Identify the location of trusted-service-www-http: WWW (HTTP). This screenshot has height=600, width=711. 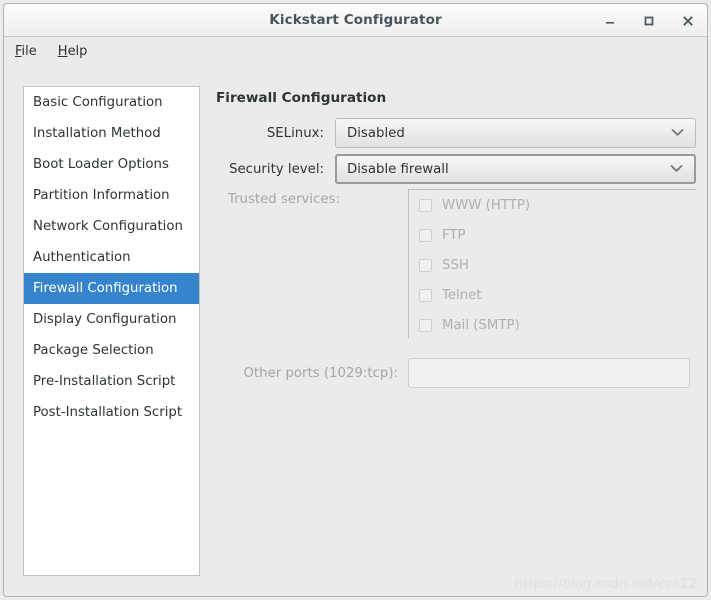
(552, 205).